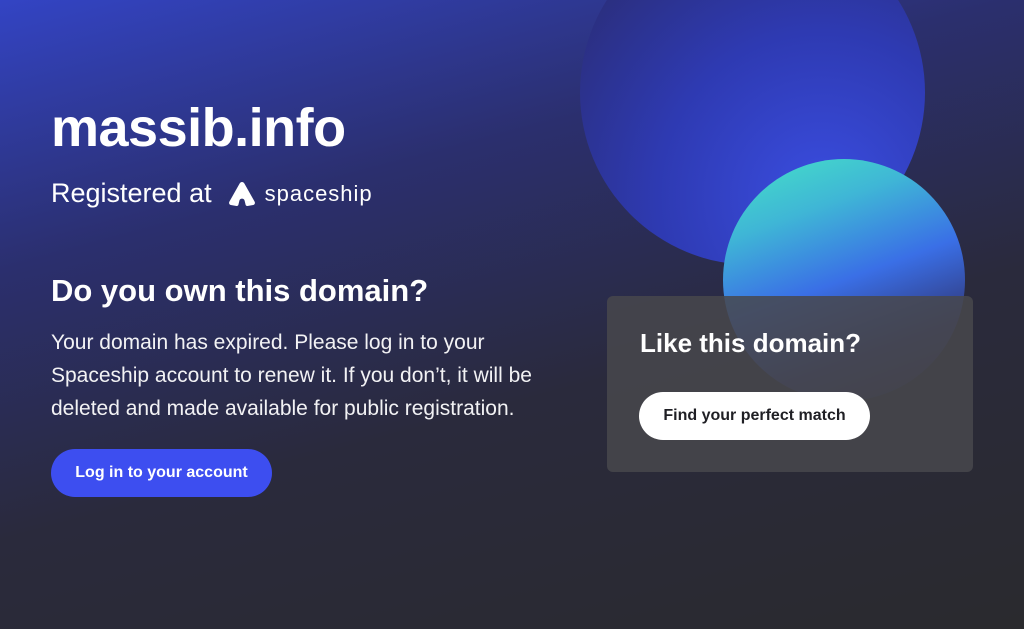  What do you see at coordinates (751, 343) in the screenshot?
I see `promo-card-heading: Like this domain?` at bounding box center [751, 343].